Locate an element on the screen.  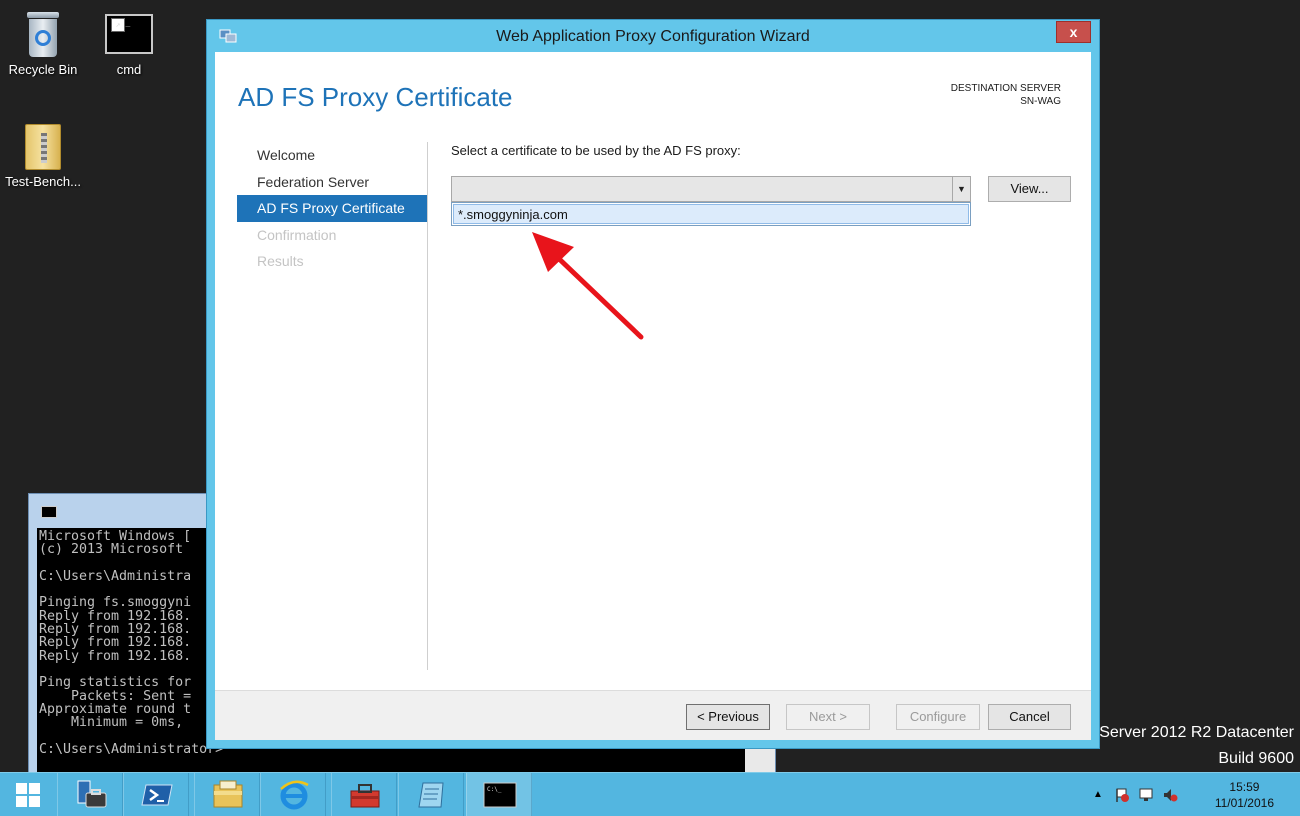
annotation-arrow is located at coordinates (588, 286).